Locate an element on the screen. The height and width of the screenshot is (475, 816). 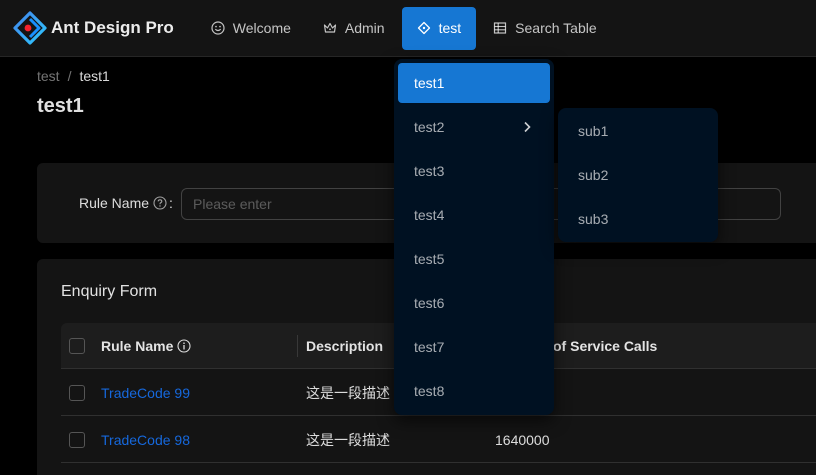
column-header-label: Rule Name is located at coordinates (137, 346).